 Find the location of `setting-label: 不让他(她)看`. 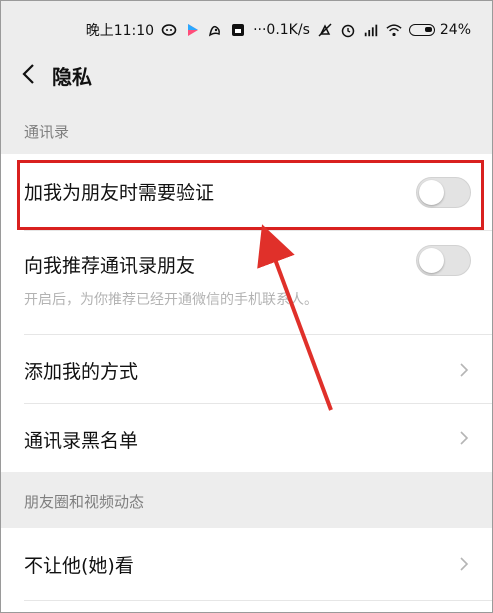

setting-label: 不让他(她)看 is located at coordinates (79, 566).